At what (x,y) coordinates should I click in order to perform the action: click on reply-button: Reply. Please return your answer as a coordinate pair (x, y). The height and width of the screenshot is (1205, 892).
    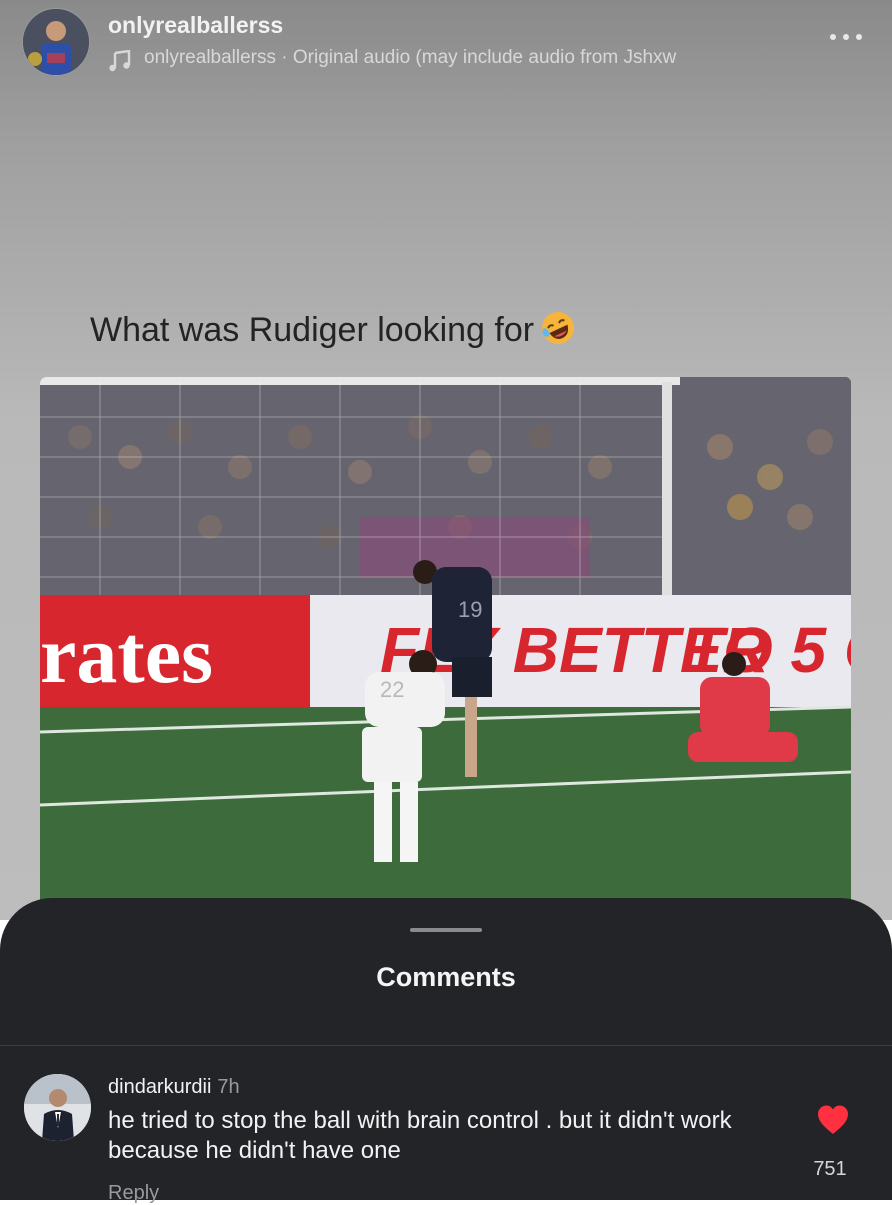
    Looking at the image, I should click on (133, 1193).